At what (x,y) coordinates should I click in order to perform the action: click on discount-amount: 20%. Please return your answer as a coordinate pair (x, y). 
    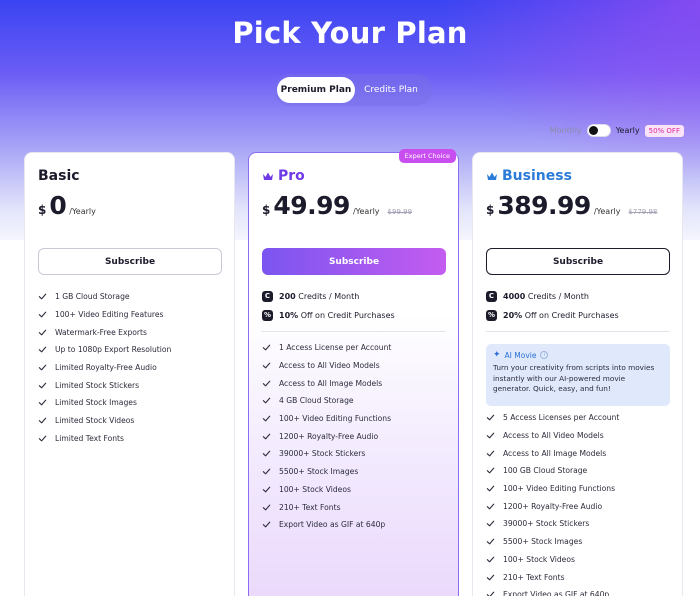
    Looking at the image, I should click on (513, 315).